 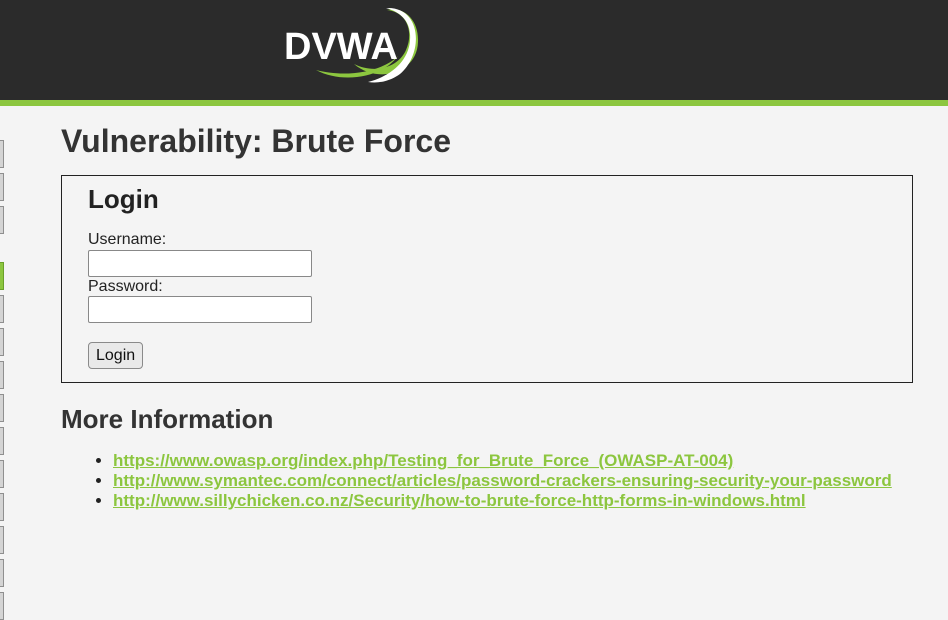 What do you see at coordinates (167, 419) in the screenshot?
I see `more-info-heading: More Information` at bounding box center [167, 419].